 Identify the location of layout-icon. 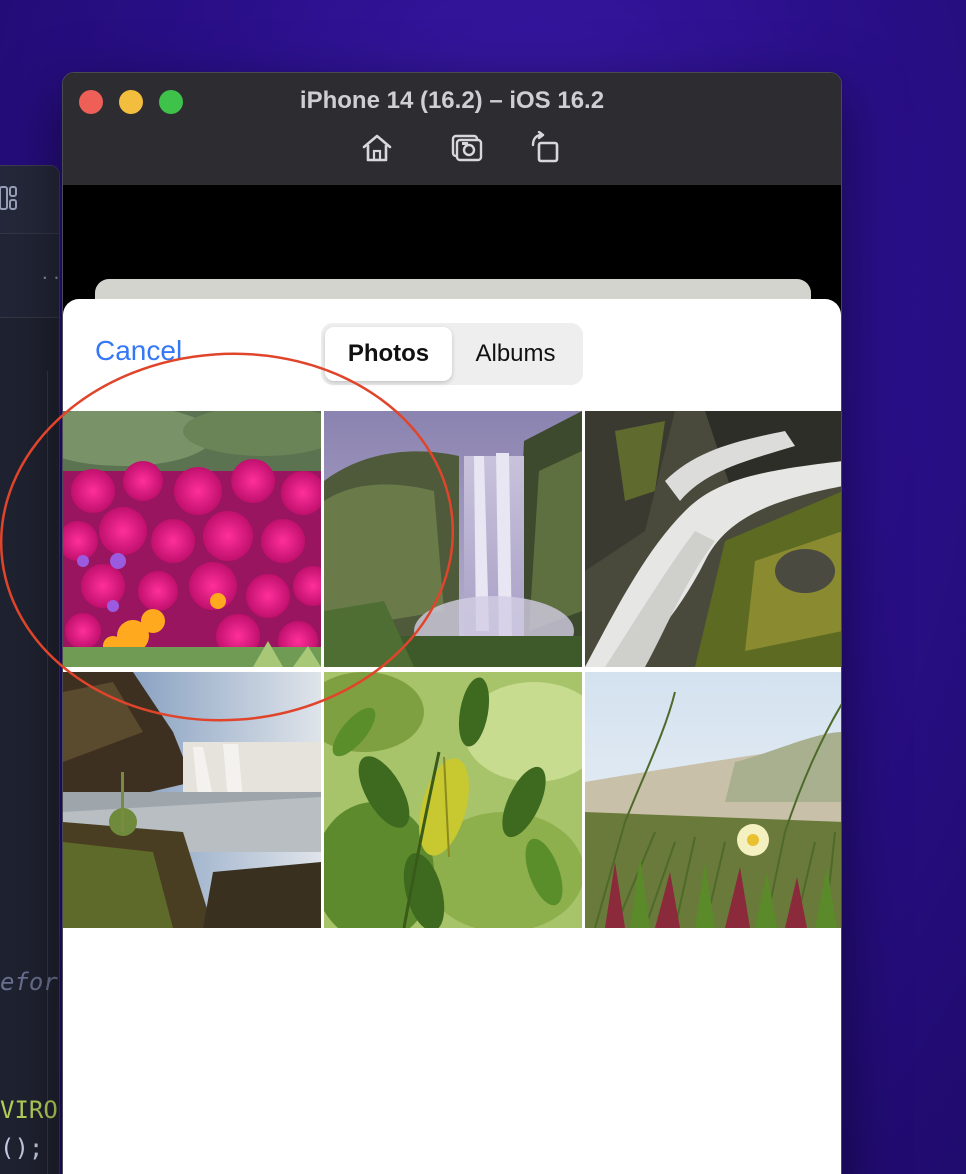
(8, 198).